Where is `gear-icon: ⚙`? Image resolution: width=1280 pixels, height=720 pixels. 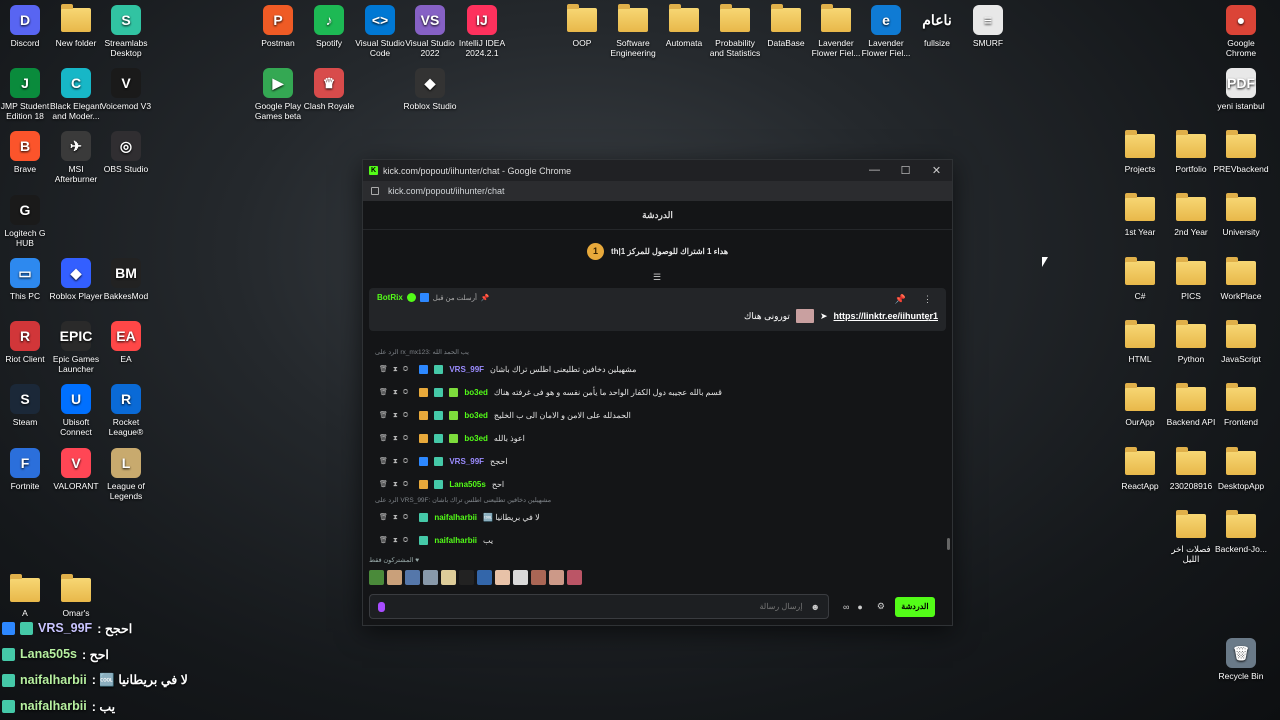
gear-icon: ⚙ is located at coordinates (881, 606).